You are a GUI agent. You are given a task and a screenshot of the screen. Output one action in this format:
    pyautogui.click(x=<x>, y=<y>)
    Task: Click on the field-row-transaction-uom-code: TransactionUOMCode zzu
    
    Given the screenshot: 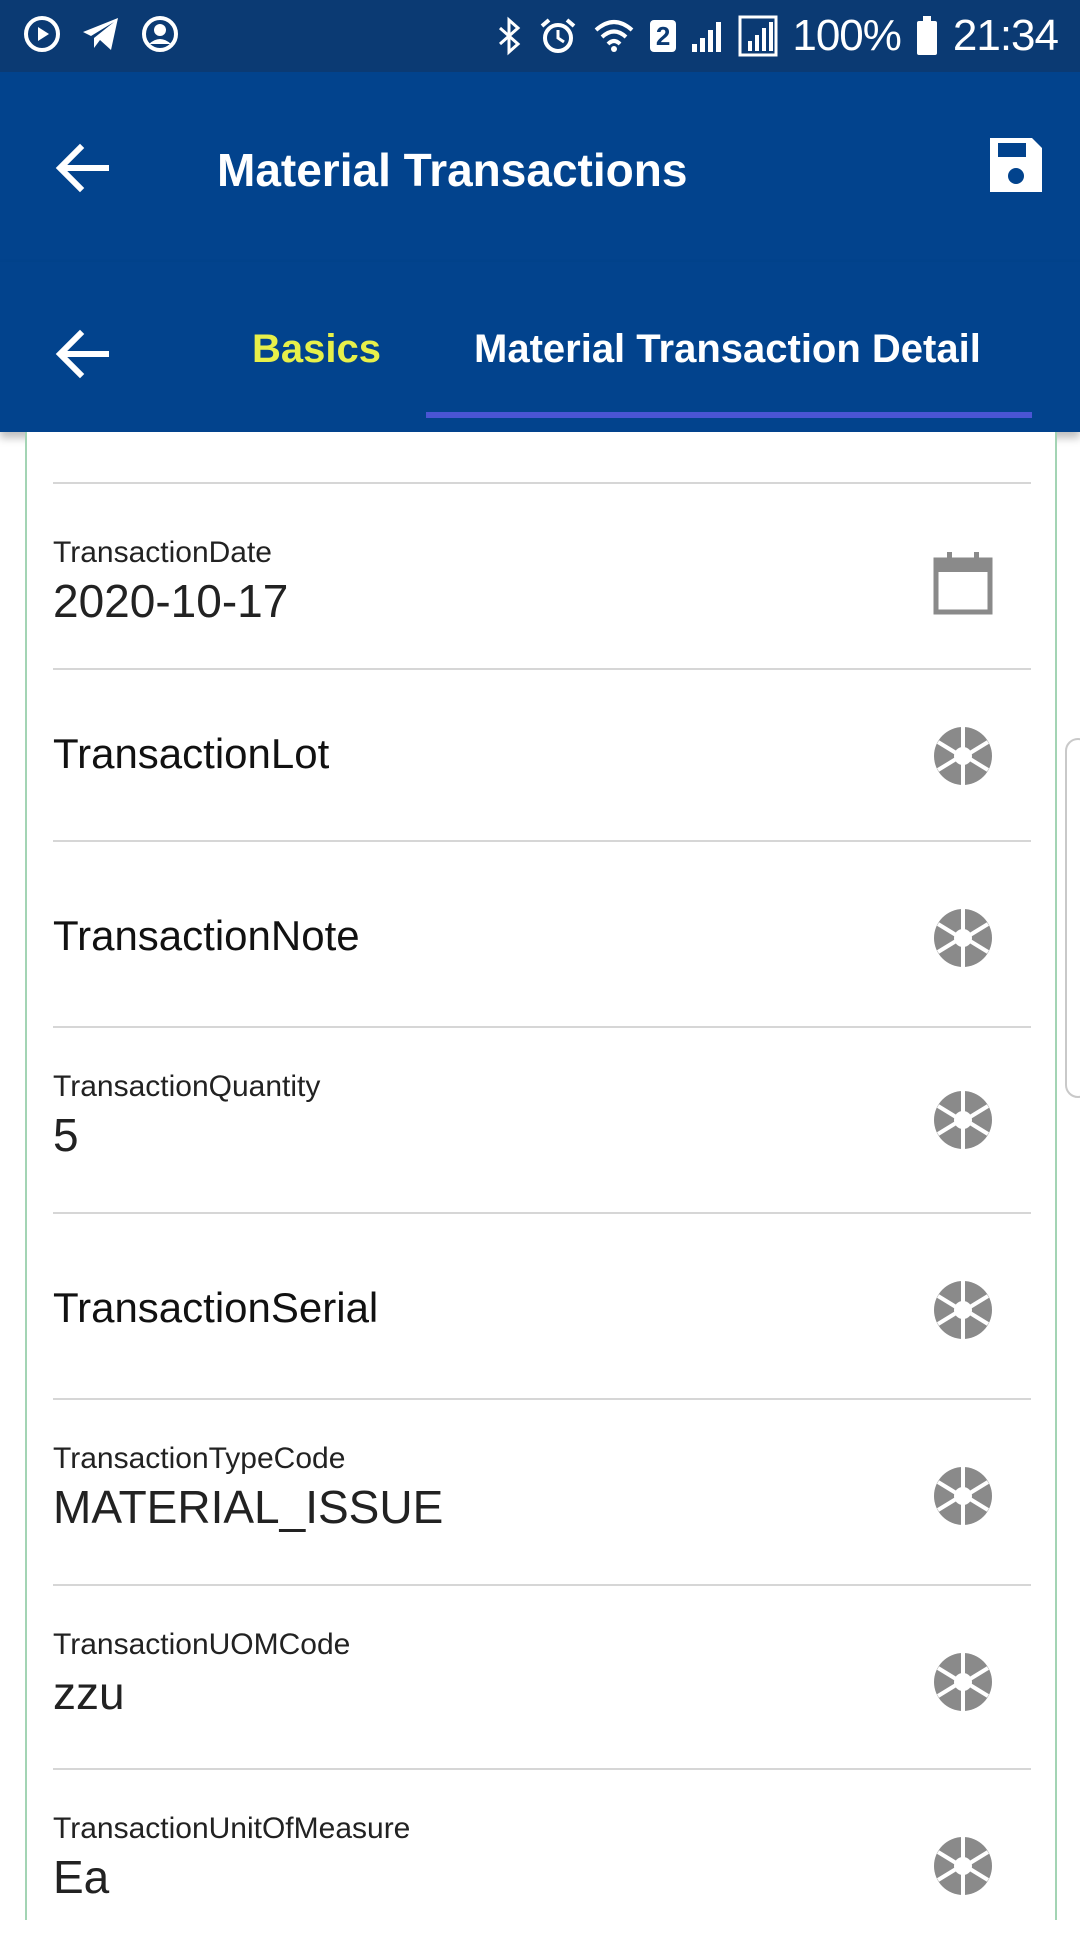 What is the action you would take?
    pyautogui.click(x=542, y=1678)
    